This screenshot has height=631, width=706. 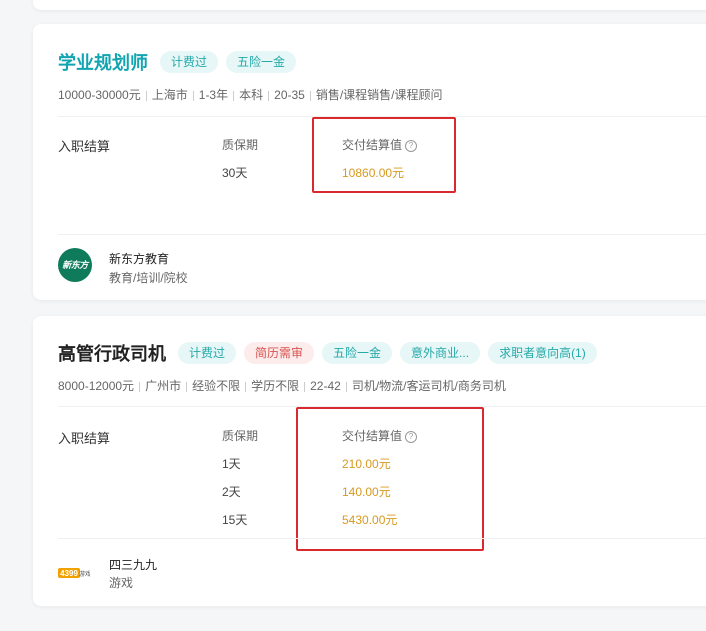 What do you see at coordinates (231, 464) in the screenshot?
I see `period-value: 1天` at bounding box center [231, 464].